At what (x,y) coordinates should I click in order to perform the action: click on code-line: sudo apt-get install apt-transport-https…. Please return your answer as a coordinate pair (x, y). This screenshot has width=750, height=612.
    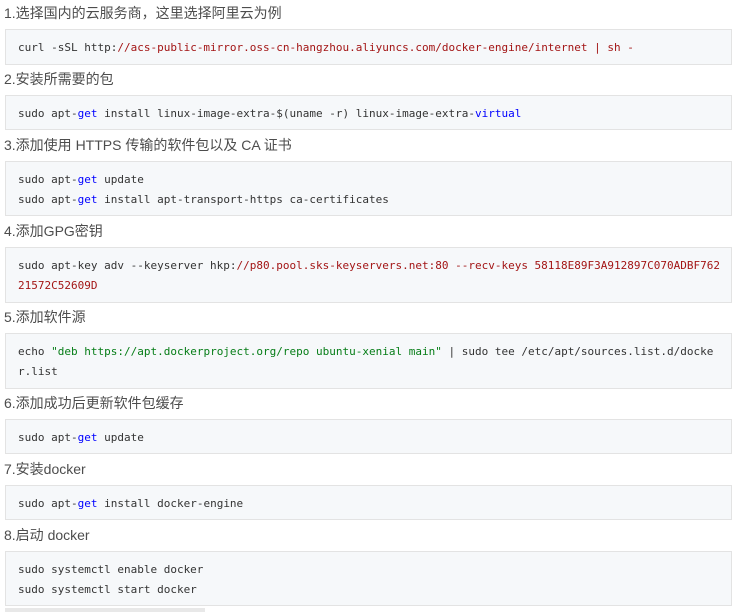
    Looking at the image, I should click on (374, 200).